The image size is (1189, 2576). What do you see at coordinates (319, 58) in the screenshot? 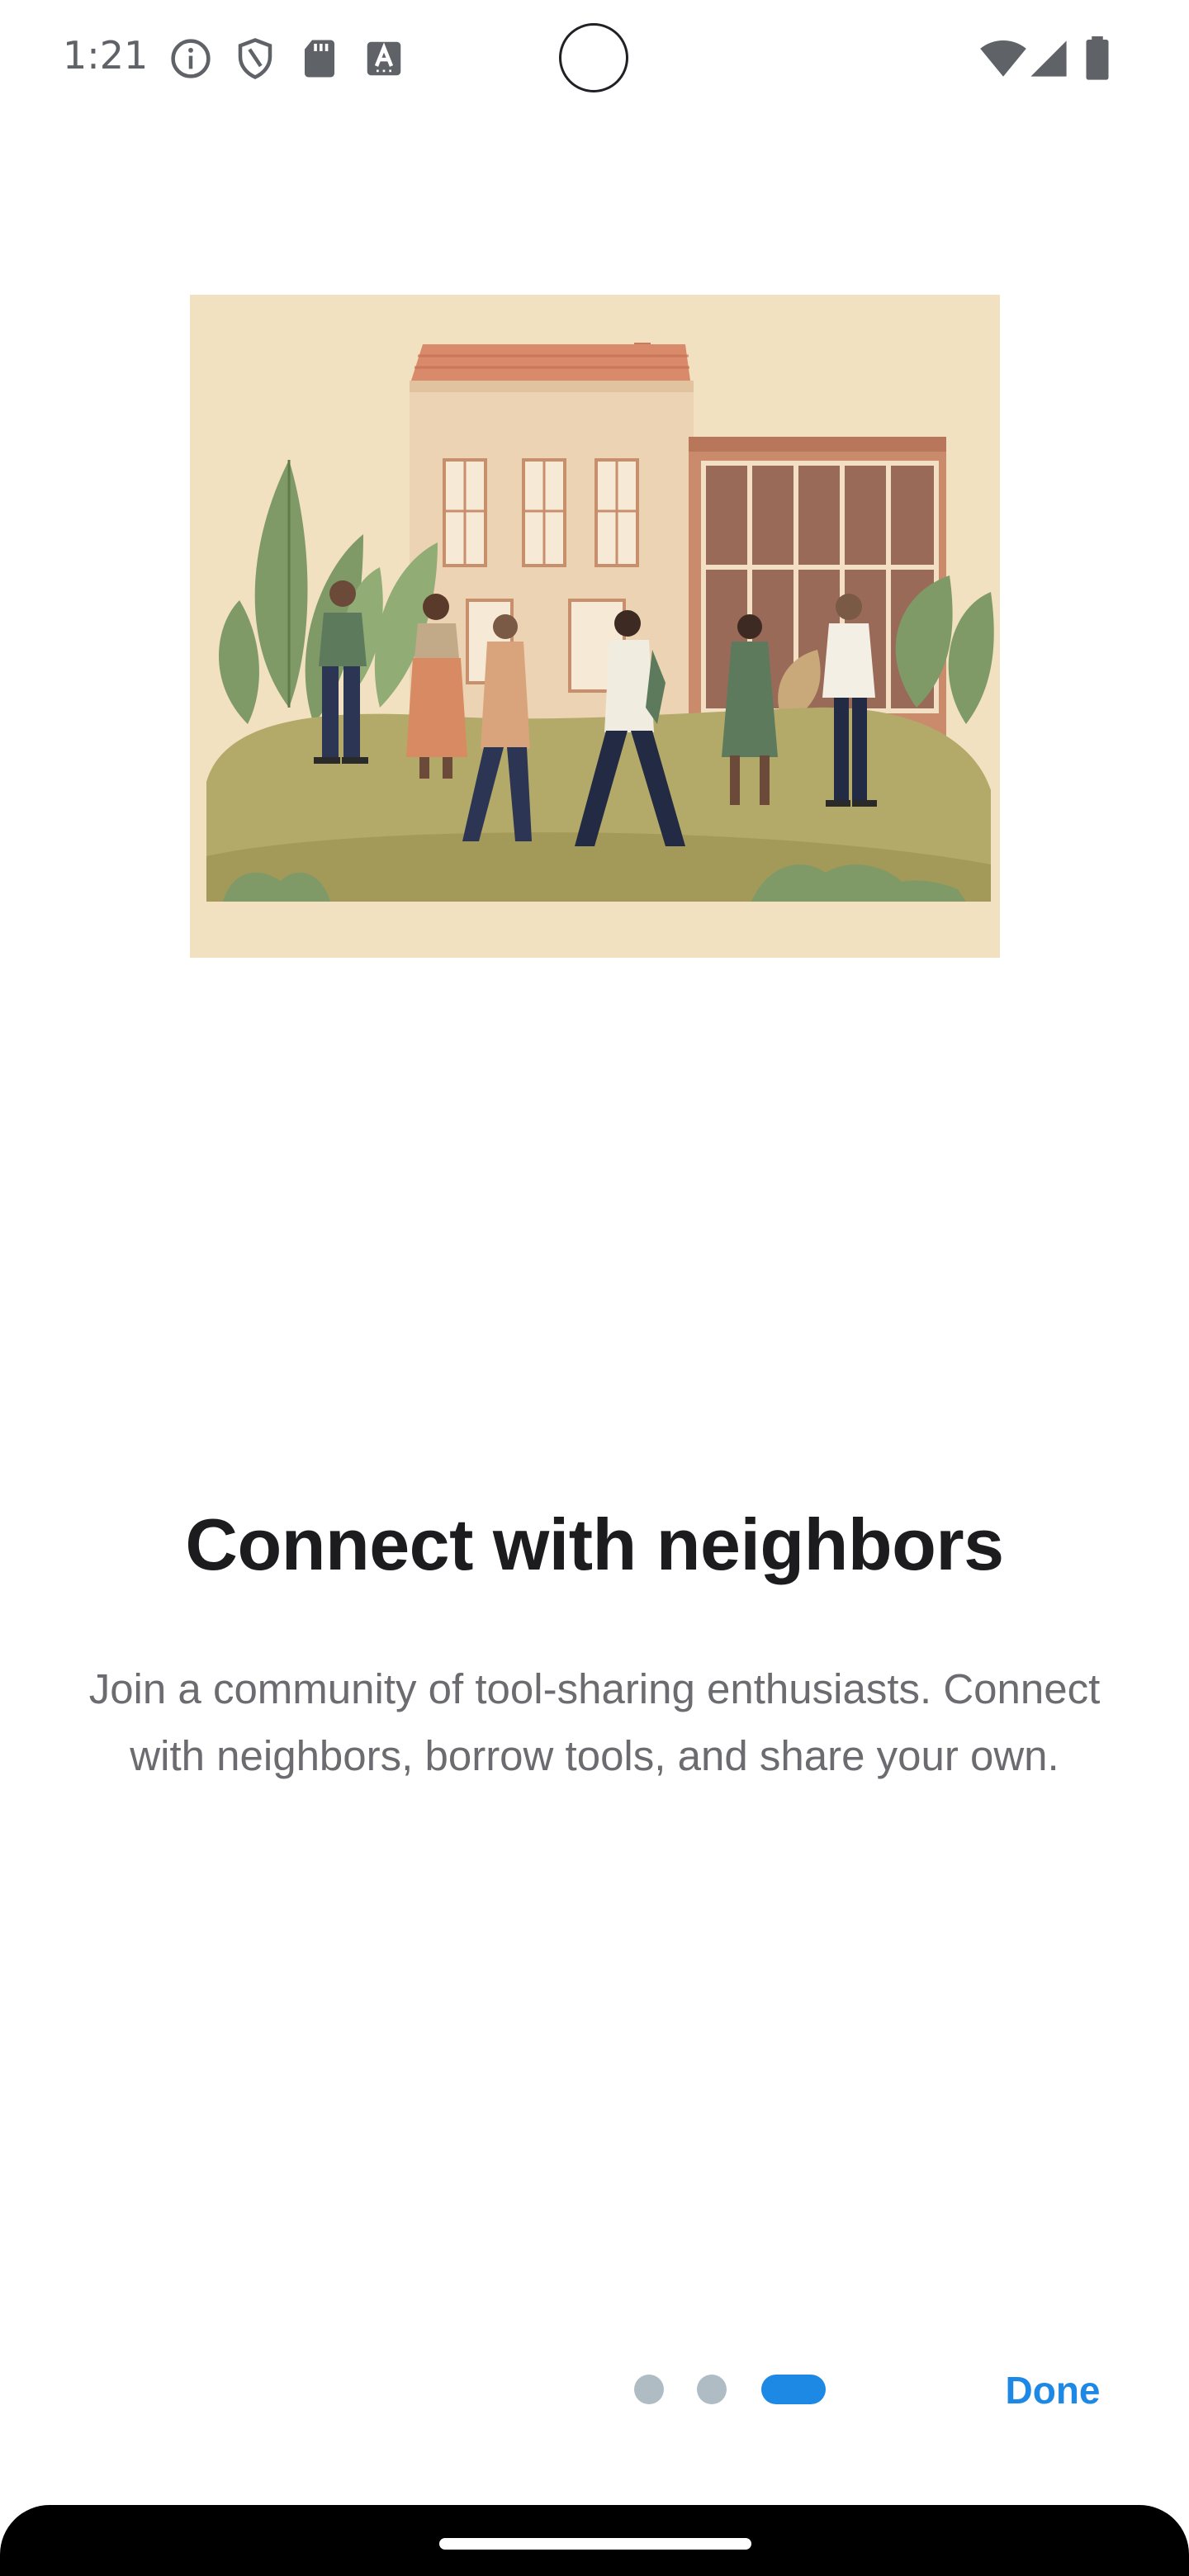
I see `sd-card-icon` at bounding box center [319, 58].